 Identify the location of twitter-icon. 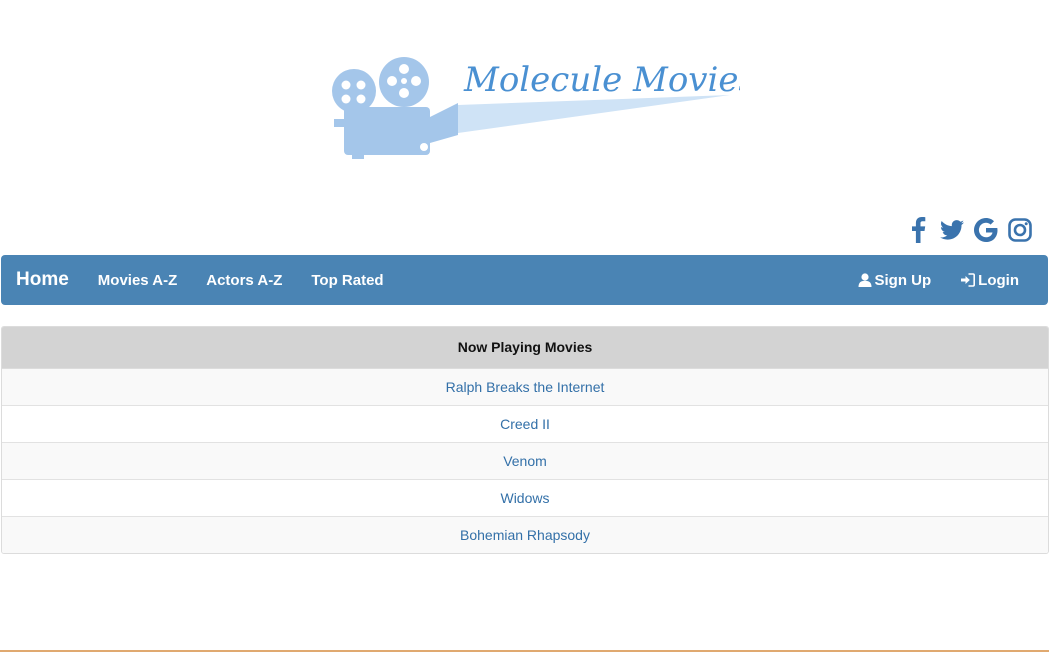
(952, 230).